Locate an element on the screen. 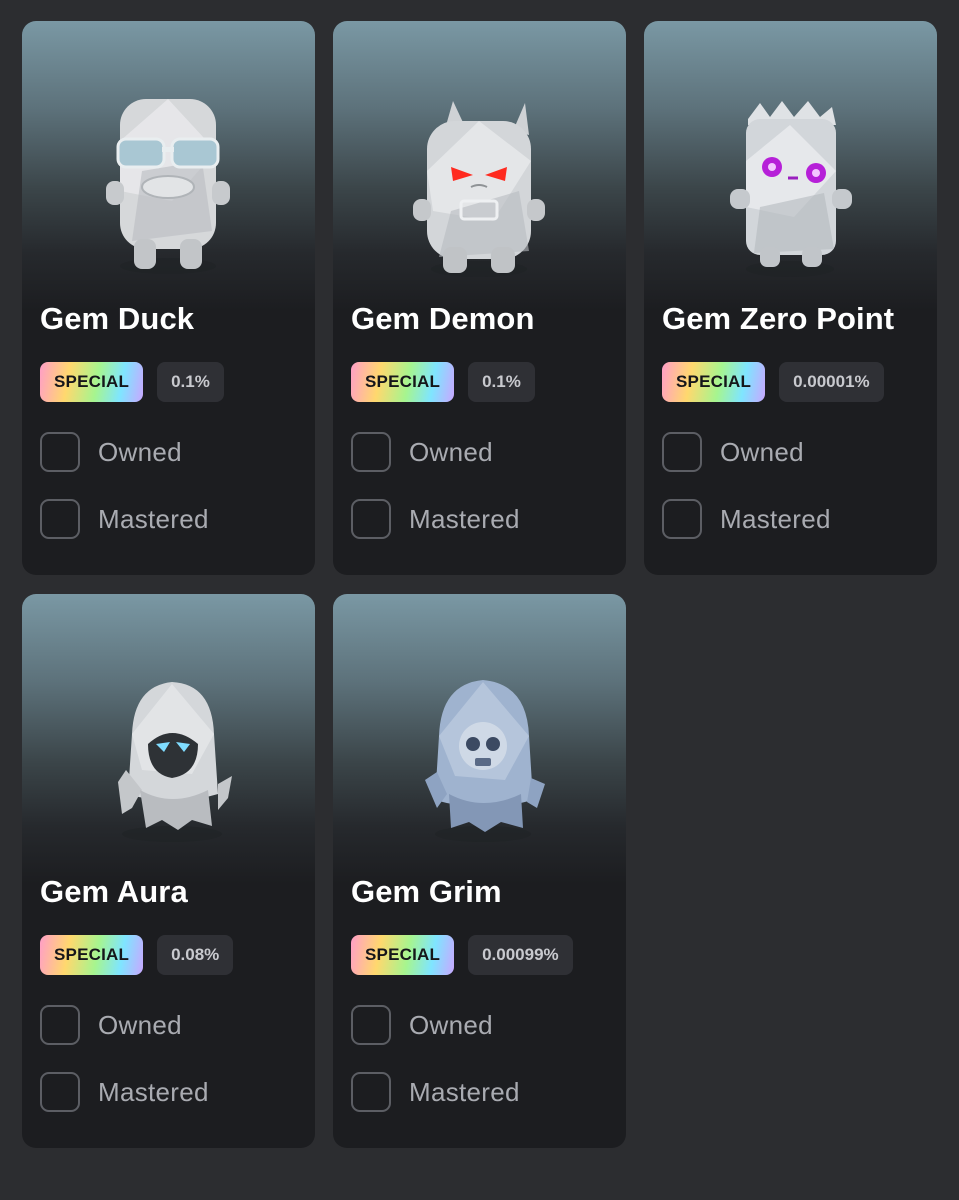 Image resolution: width=959 pixels, height=1200 pixels. blook-card-gem-aura: Gem Aura SPECIAL 0.08% Owned Mastered is located at coordinates (168, 871).